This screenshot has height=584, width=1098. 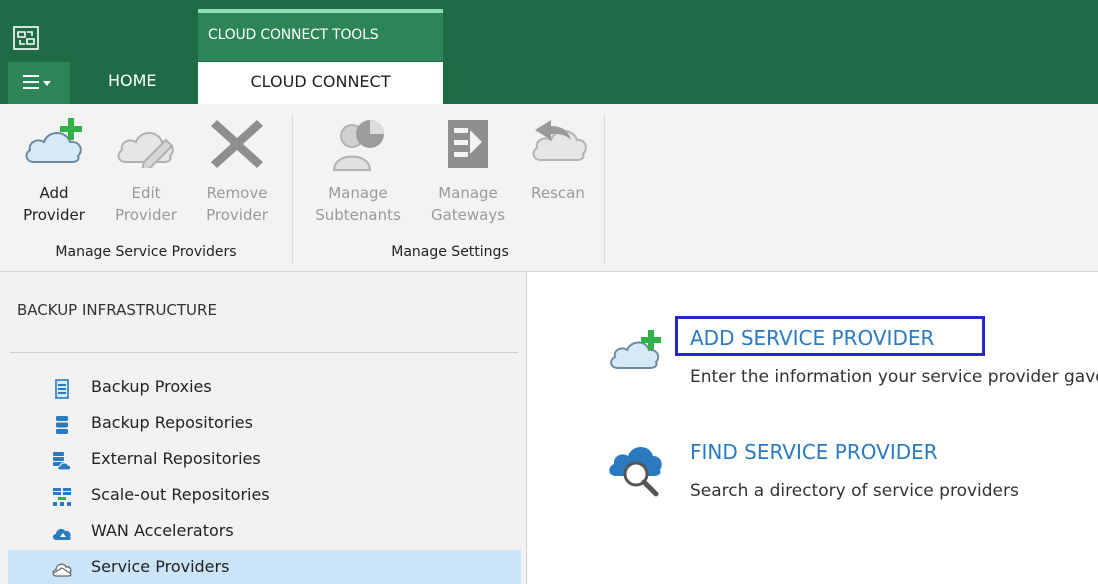 I want to click on tab-cloud-connect-label: CLOUD CONNECT, so click(x=320, y=81).